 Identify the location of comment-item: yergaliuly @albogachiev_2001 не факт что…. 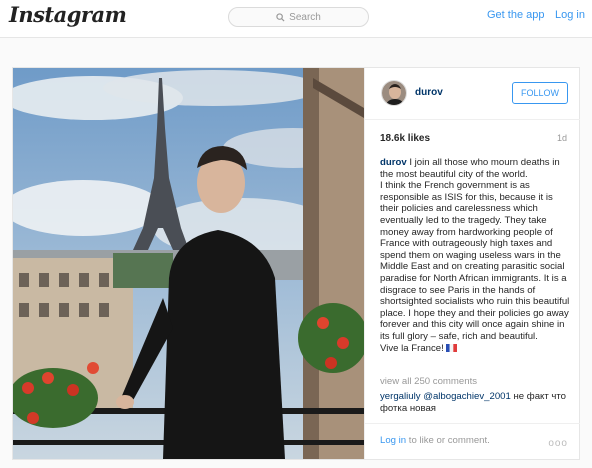
(476, 402).